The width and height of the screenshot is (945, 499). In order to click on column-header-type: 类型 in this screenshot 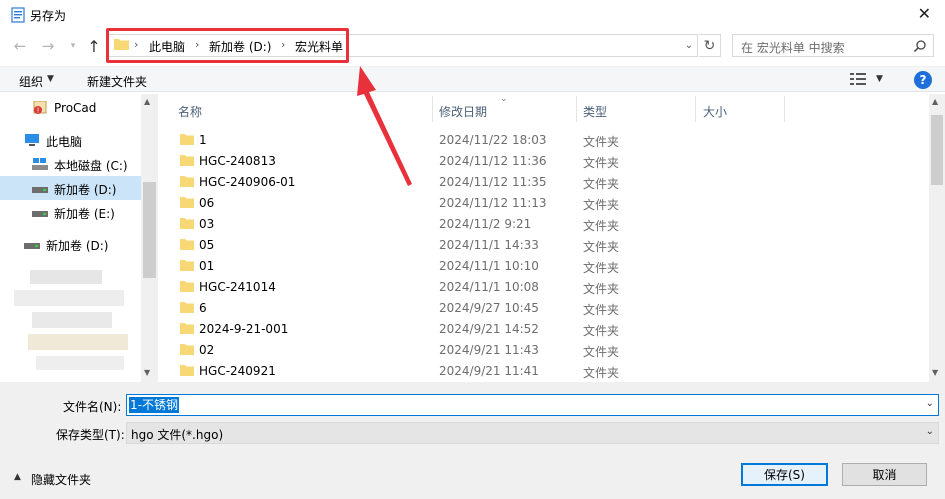, I will do `click(595, 111)`.